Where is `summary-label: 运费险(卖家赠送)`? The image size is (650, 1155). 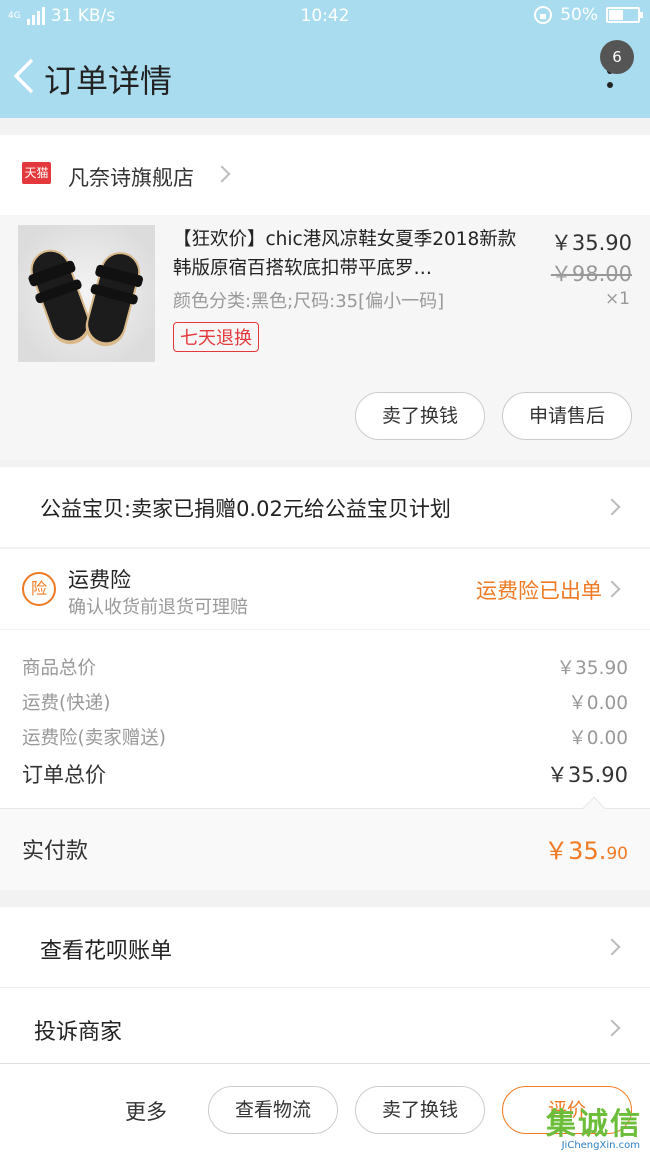
summary-label: 运费险(卖家赠送) is located at coordinates (94, 738).